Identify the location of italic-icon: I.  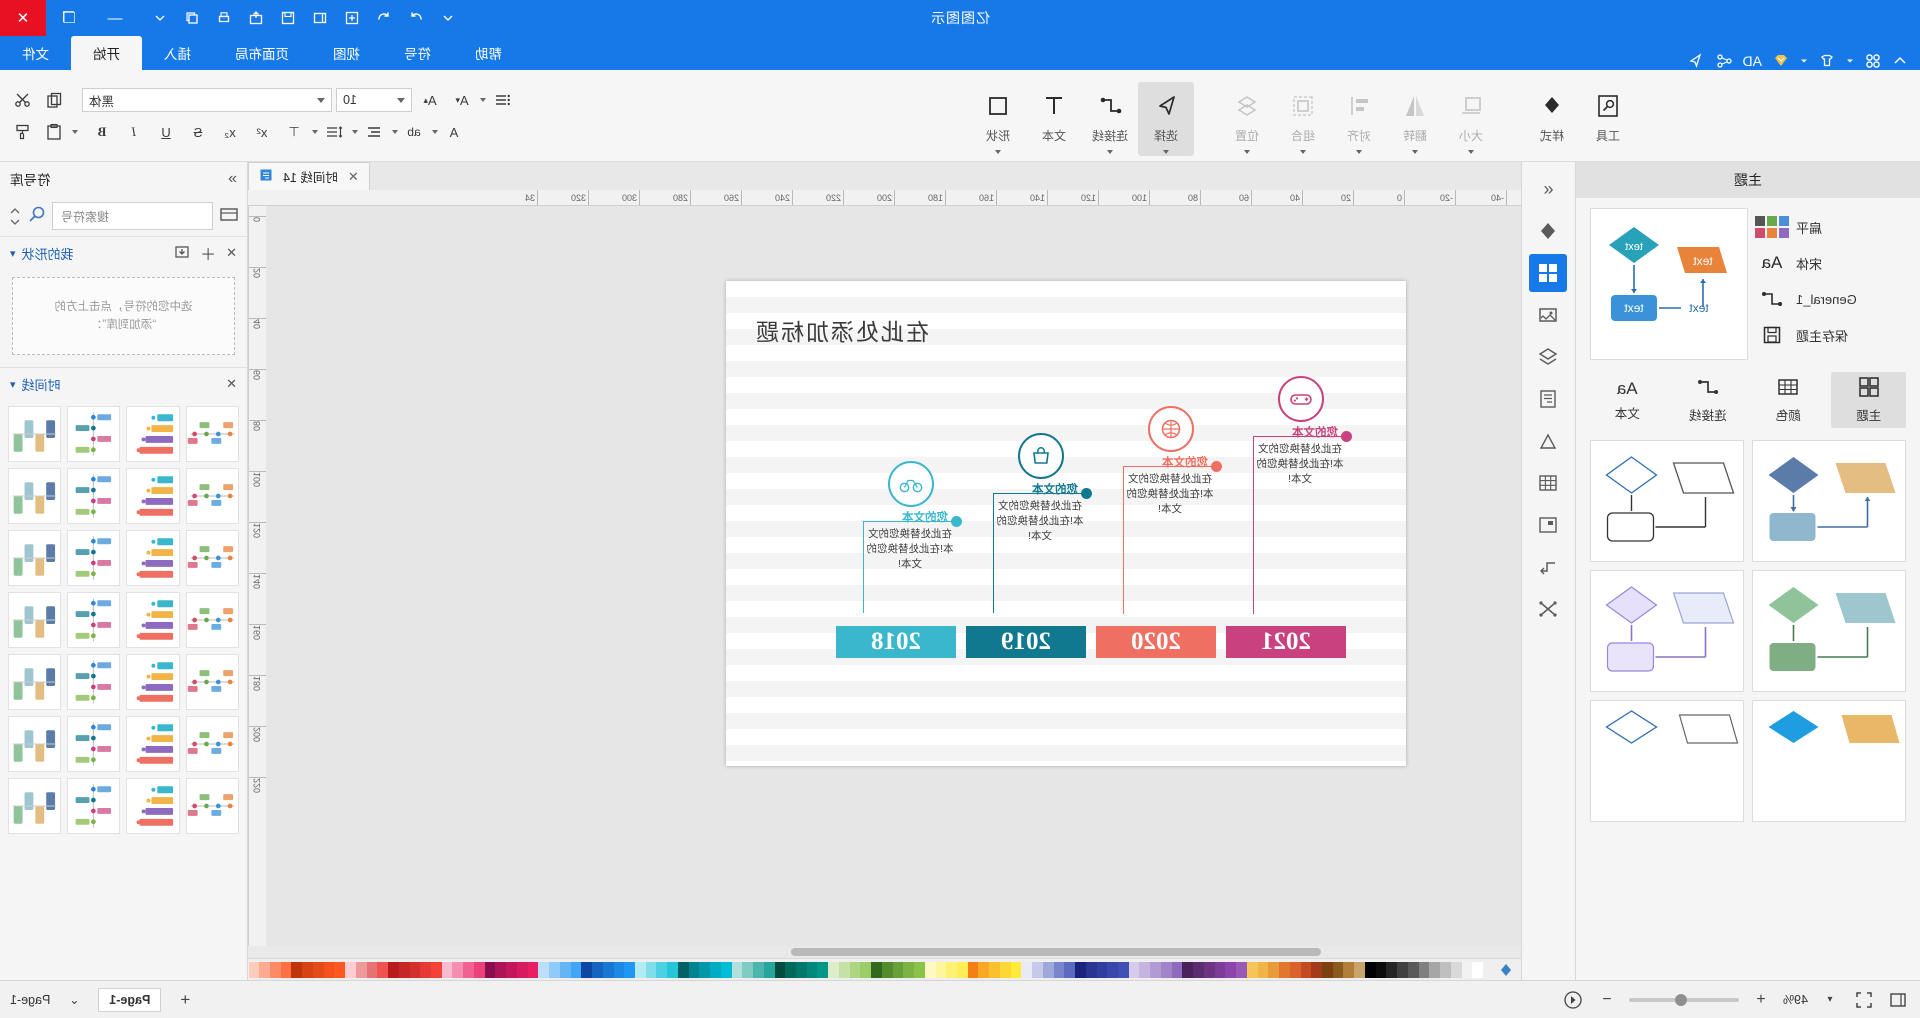
(134, 132).